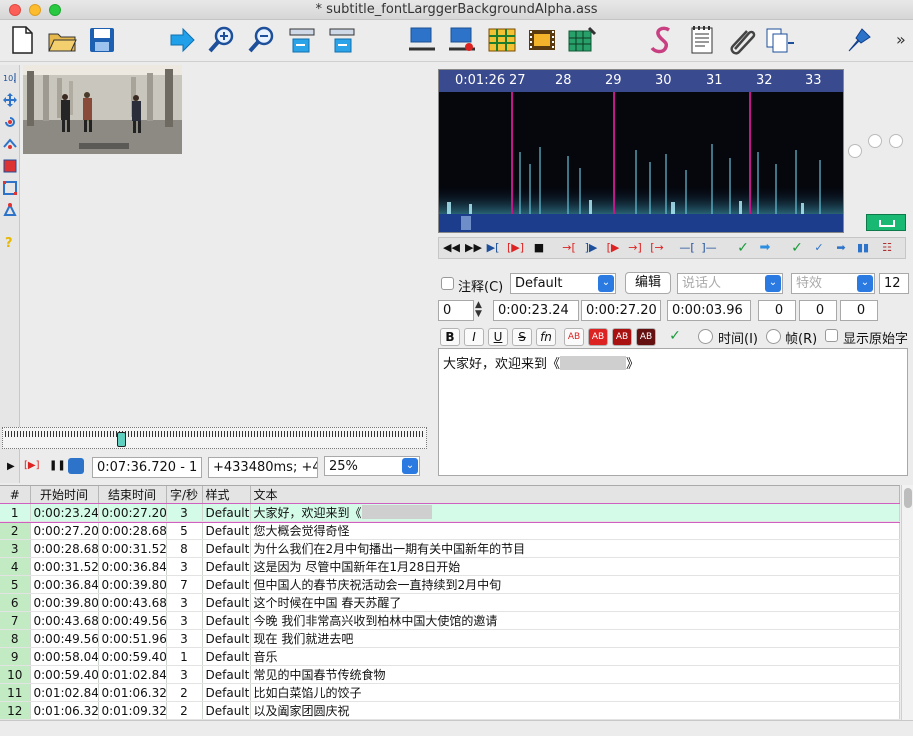 Image resolution: width=913 pixels, height=736 pixels. Describe the element at coordinates (675, 337) in the screenshot. I see `commit-line-icon: ✓` at that location.